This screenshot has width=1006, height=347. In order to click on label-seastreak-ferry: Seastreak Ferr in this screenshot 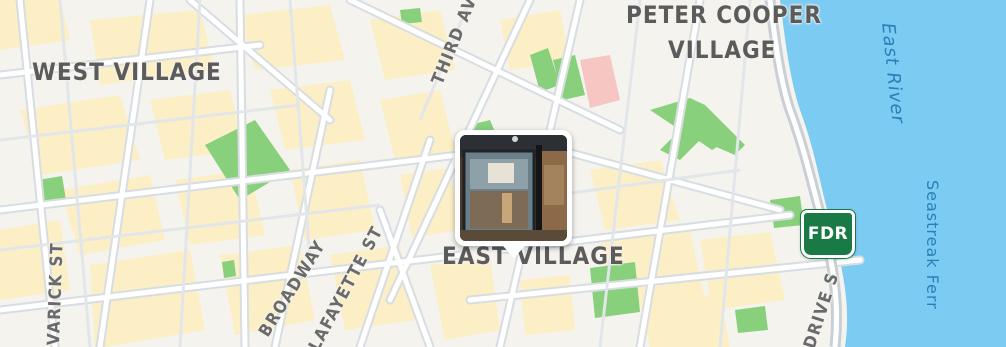, I will do `click(932, 245)`.